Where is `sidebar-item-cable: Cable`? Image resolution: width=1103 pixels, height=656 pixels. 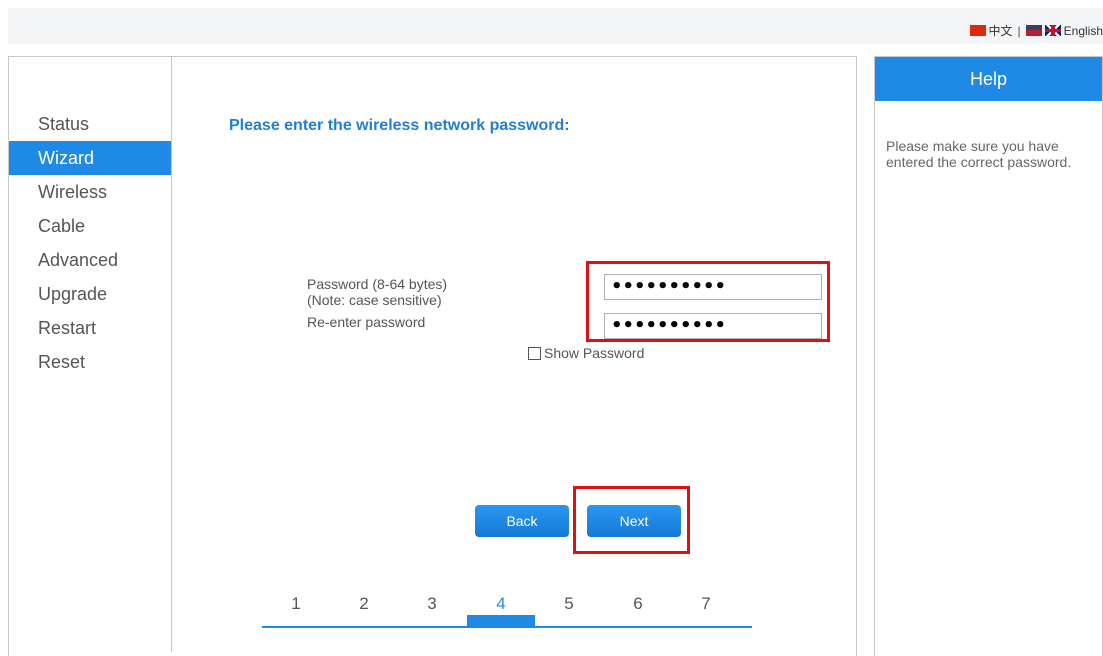 sidebar-item-cable: Cable is located at coordinates (90, 226).